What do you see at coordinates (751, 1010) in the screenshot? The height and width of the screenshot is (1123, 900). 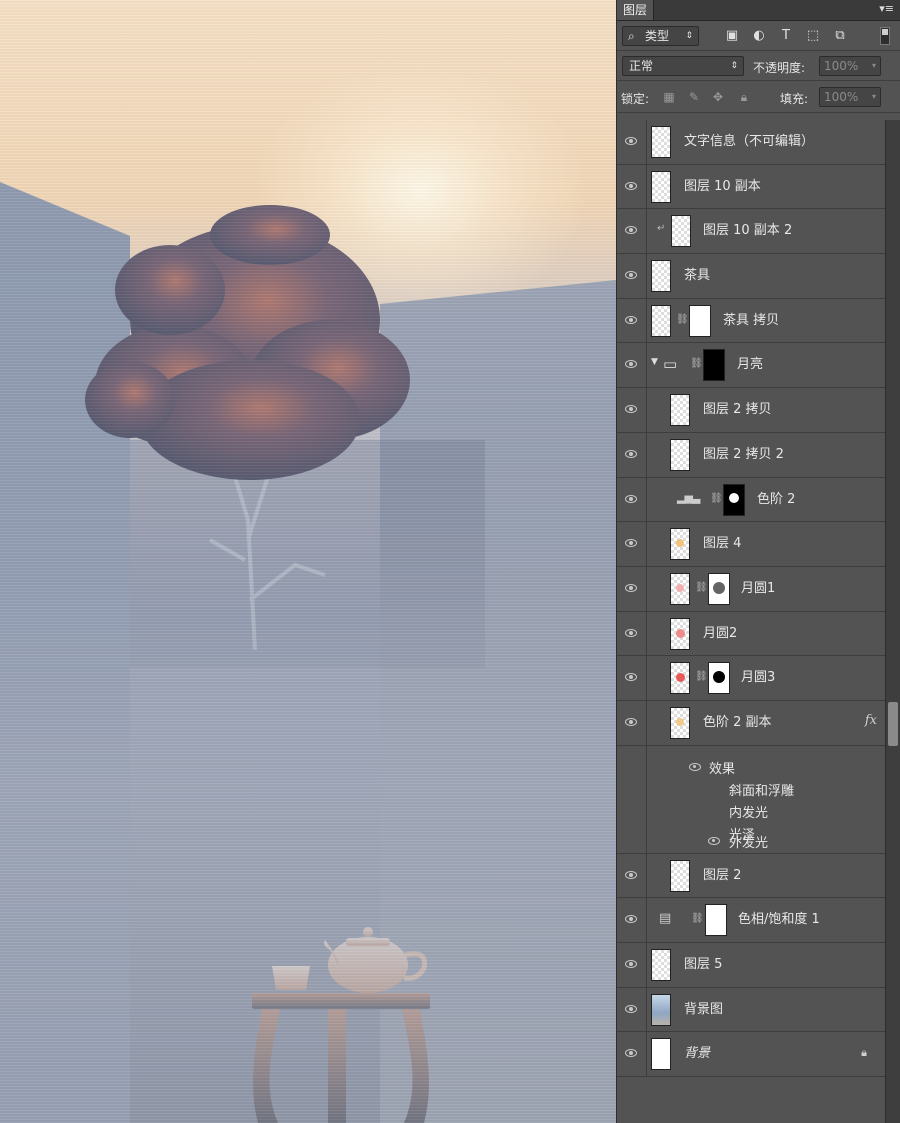 I see `layer-row: 背景图` at bounding box center [751, 1010].